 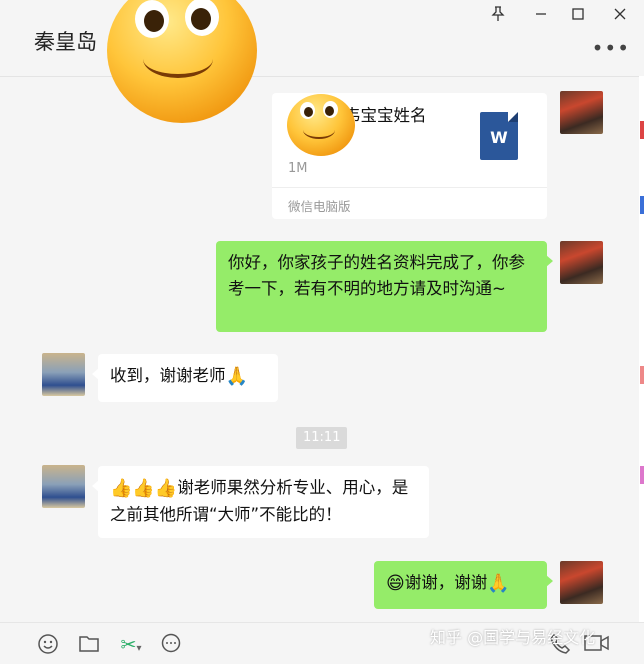 What do you see at coordinates (541, 16) in the screenshot?
I see `minimize-icon` at bounding box center [541, 16].